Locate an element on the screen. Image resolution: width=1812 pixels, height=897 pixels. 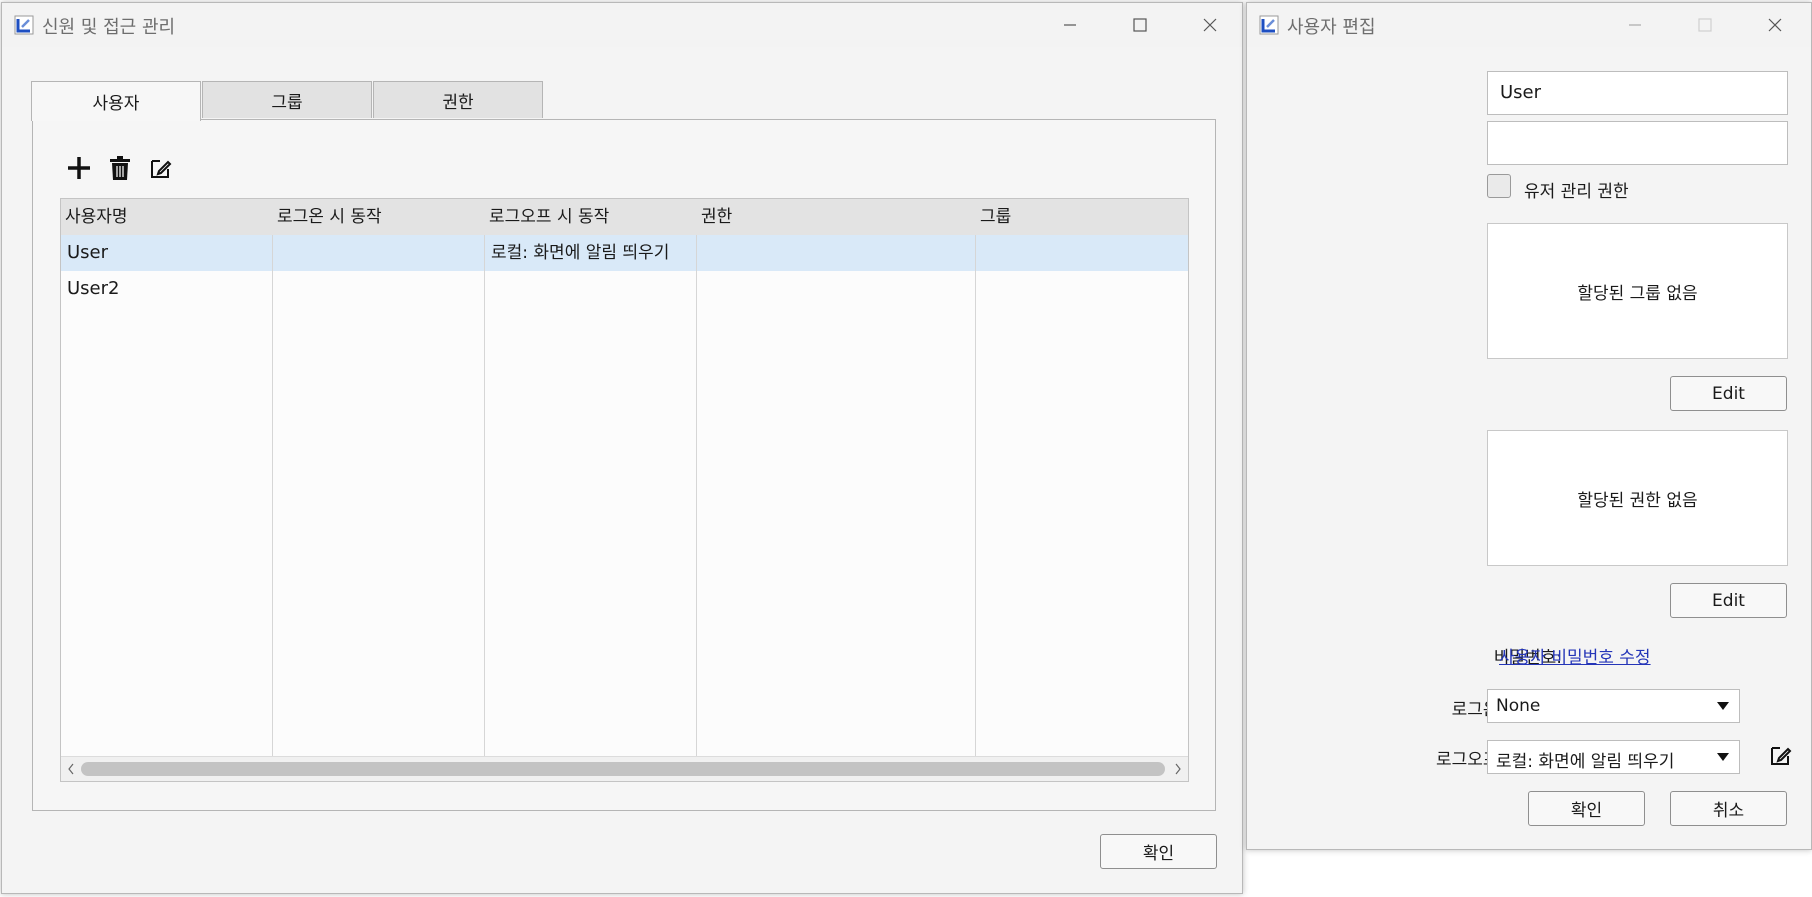
tab-users-label: 사용자 is located at coordinates (116, 104).